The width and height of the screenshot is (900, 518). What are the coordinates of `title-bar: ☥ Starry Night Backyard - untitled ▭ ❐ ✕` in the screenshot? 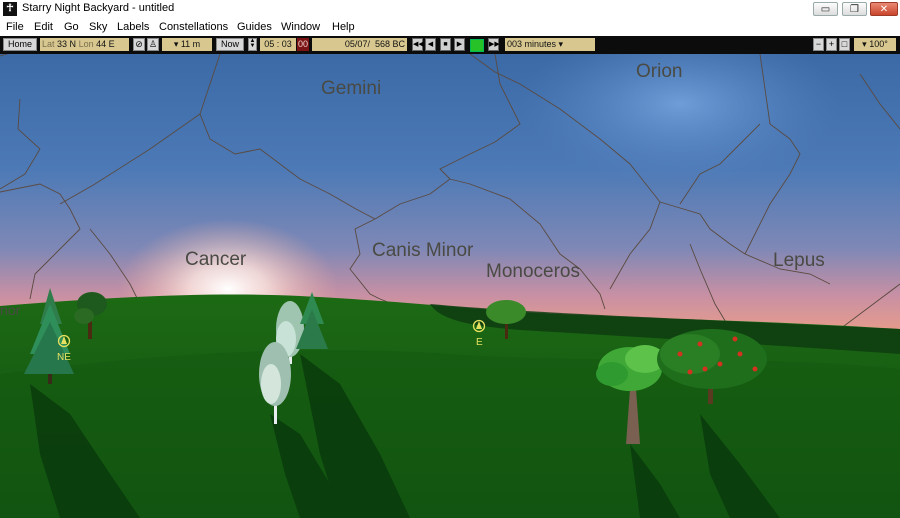 It's located at (450, 9).